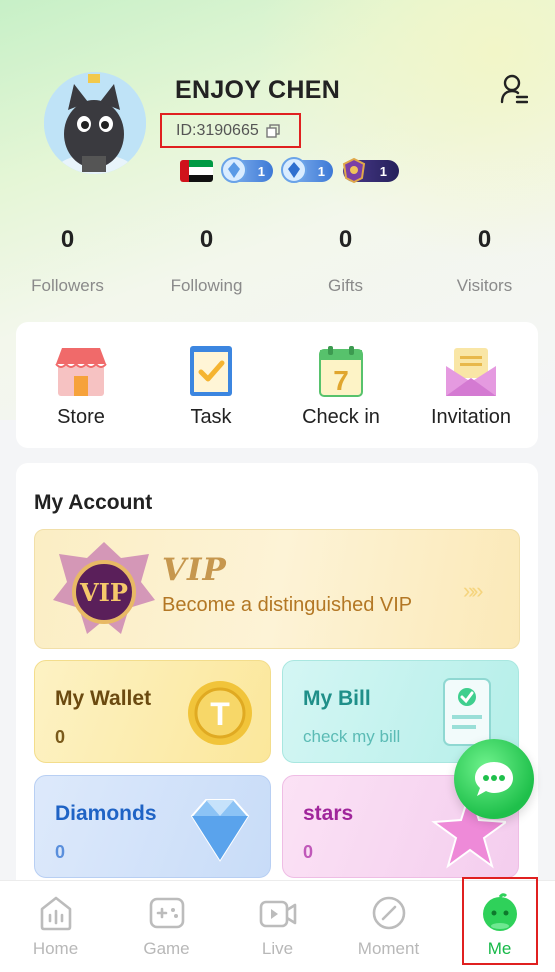 The width and height of the screenshot is (555, 972). I want to click on vip-emblem-icon: VIP, so click(104, 588).